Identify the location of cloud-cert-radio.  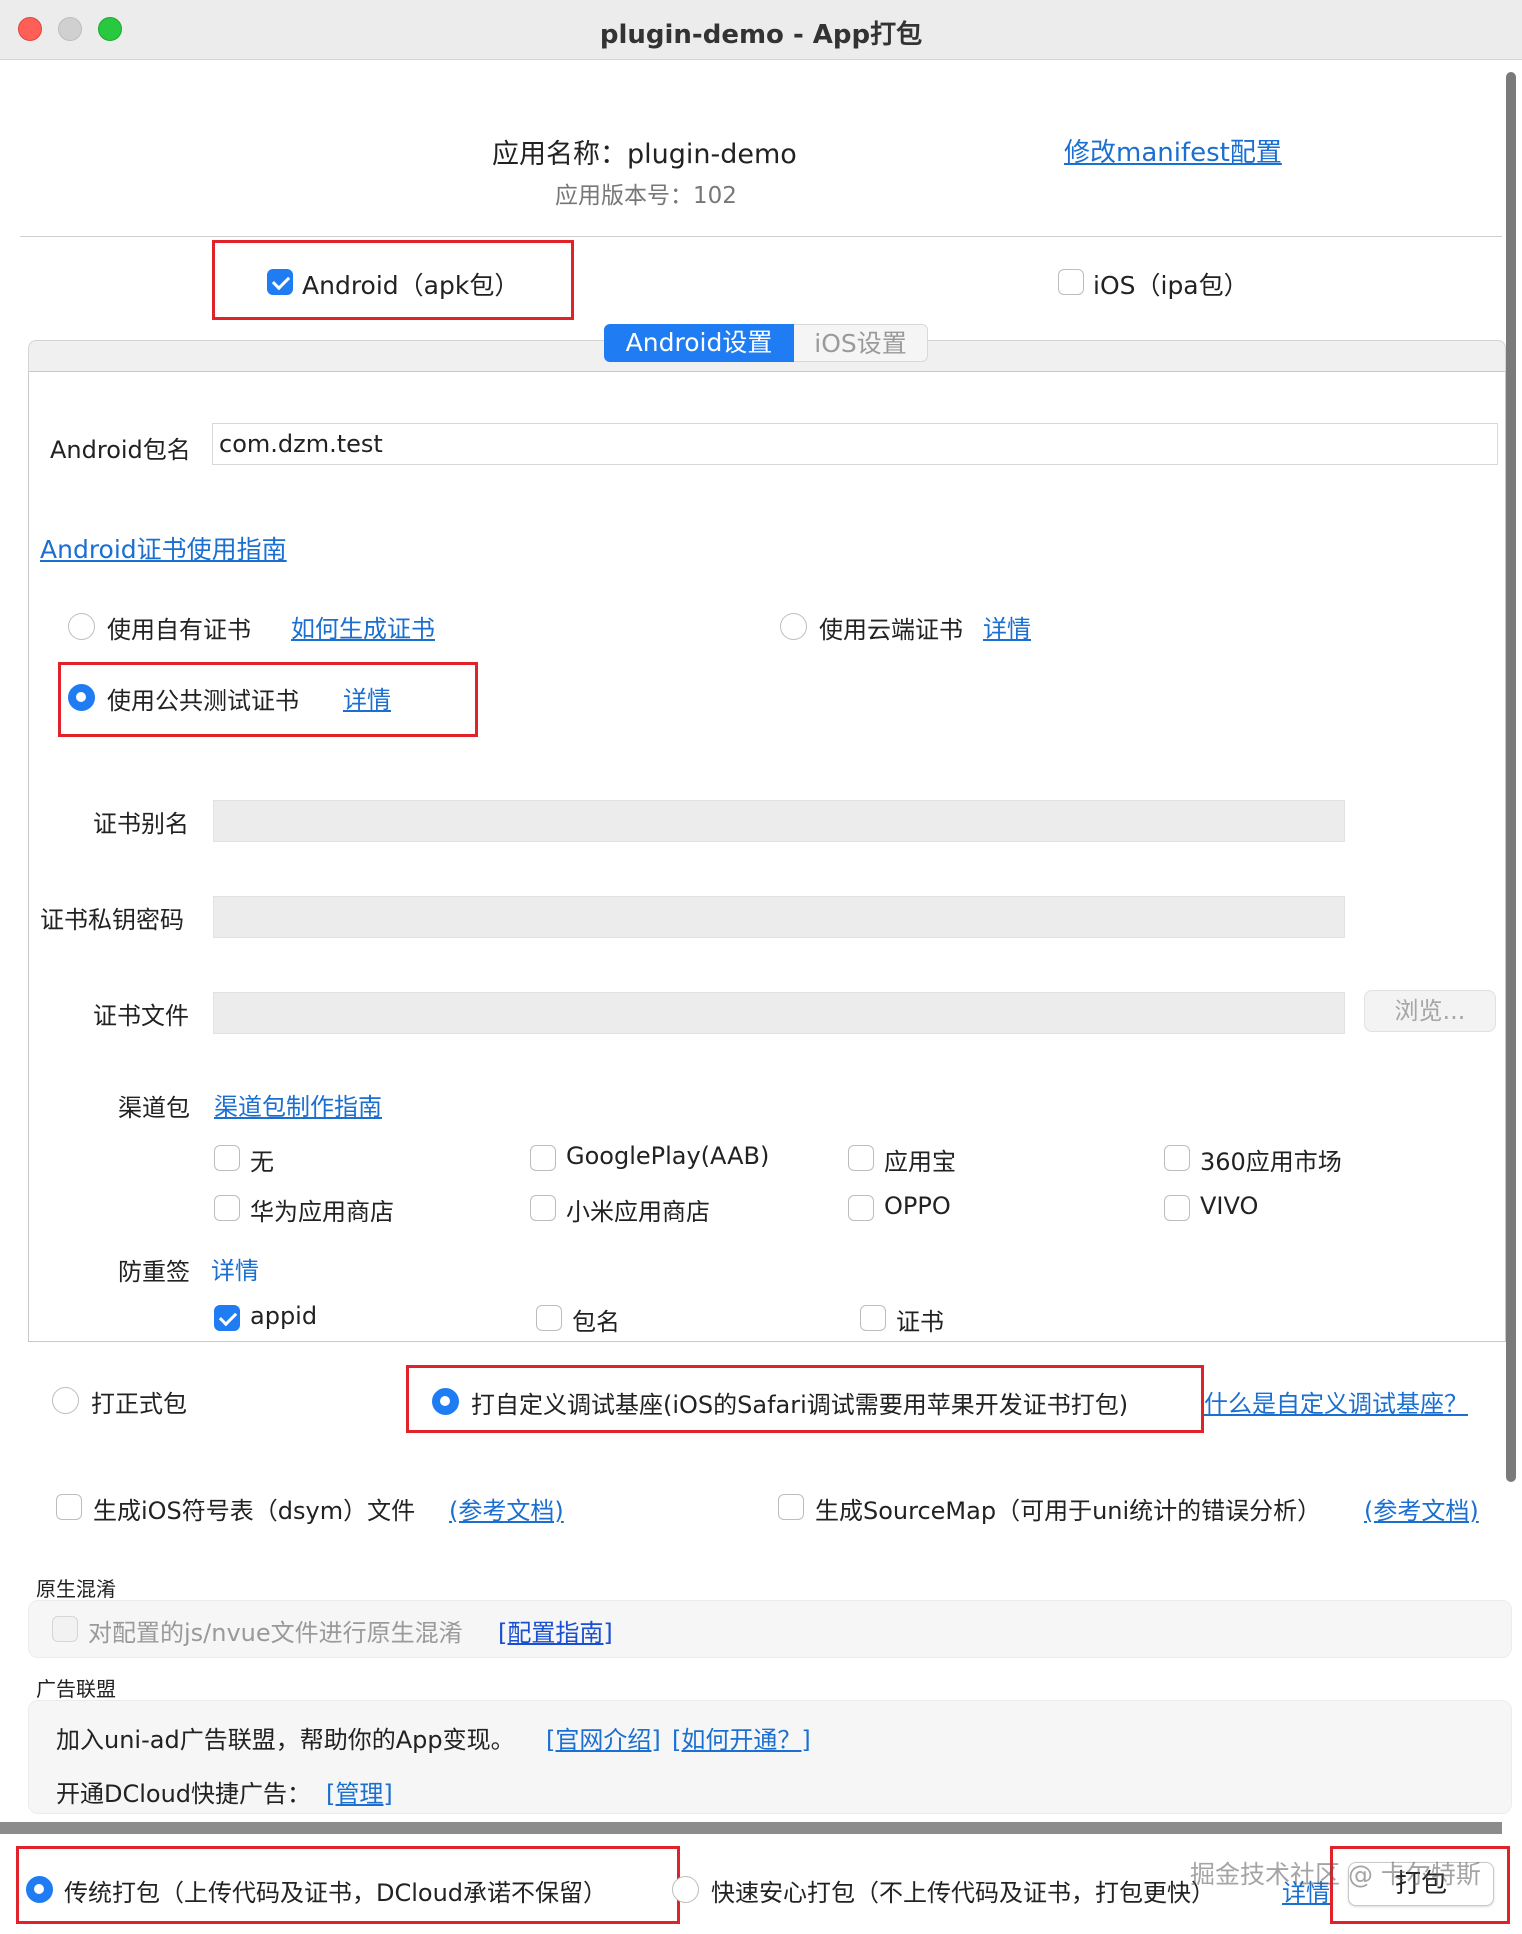
(793, 626).